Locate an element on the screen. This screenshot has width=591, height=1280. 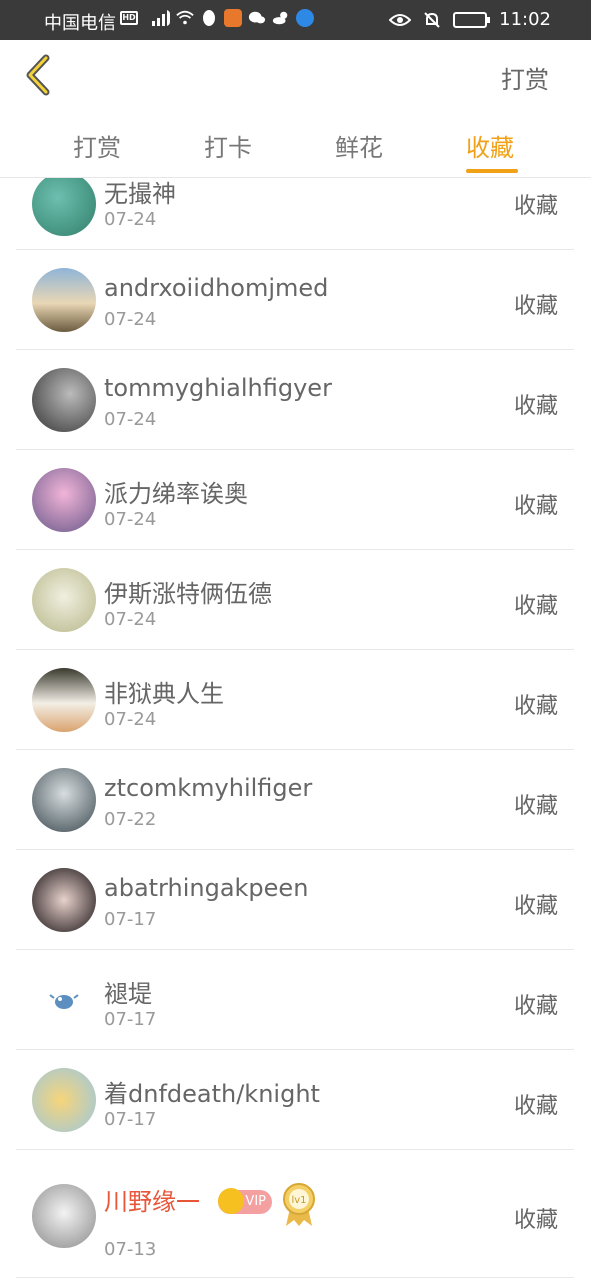
tab-bar: 打赏 打卡 鲜花 收藏 is located at coordinates (295, 144).